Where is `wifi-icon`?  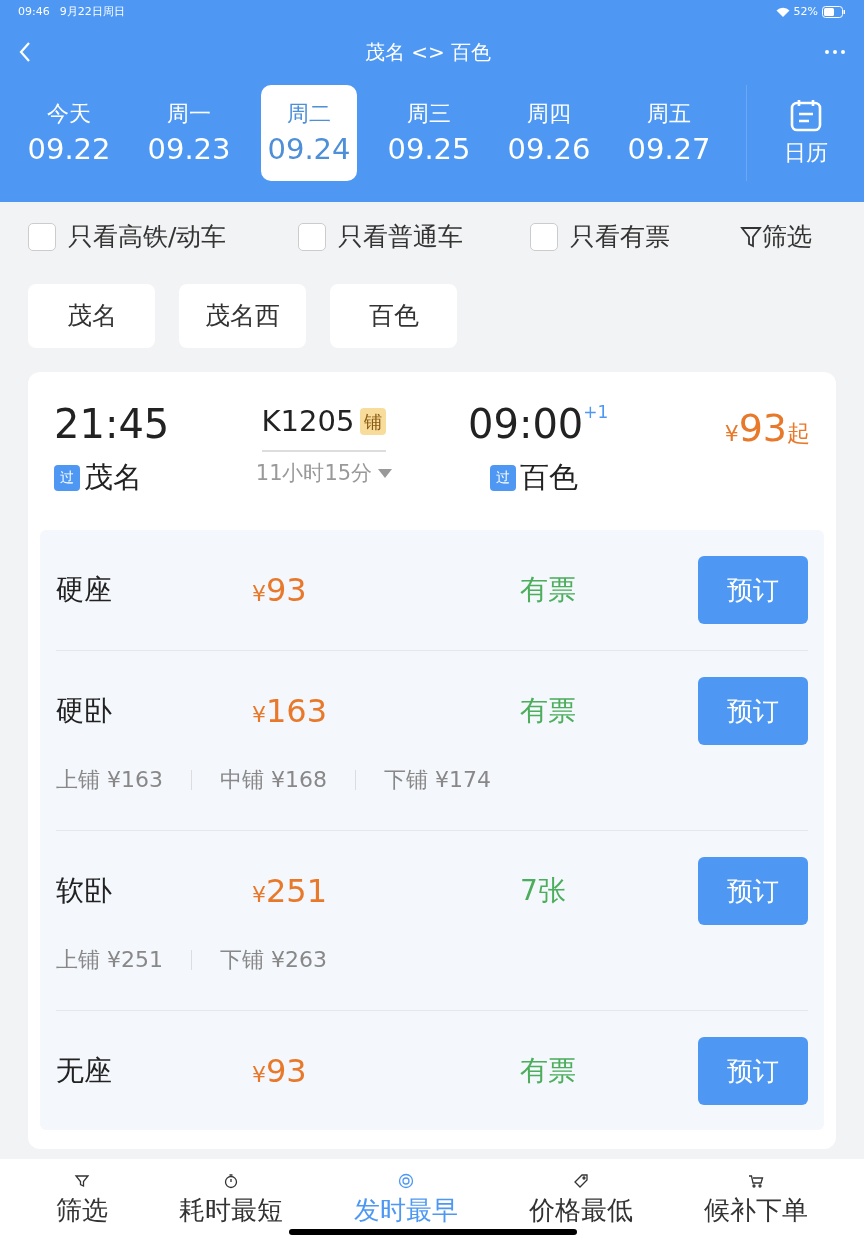 wifi-icon is located at coordinates (782, 12).